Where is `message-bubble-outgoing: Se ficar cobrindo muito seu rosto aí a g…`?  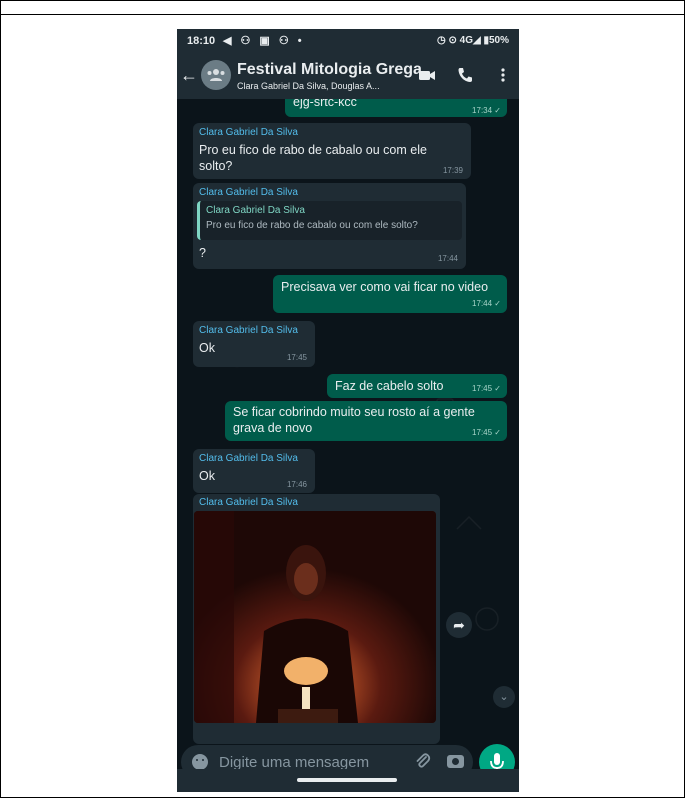
message-bubble-outgoing: Se ficar cobrindo muito seu rosto aí a g… is located at coordinates (366, 421).